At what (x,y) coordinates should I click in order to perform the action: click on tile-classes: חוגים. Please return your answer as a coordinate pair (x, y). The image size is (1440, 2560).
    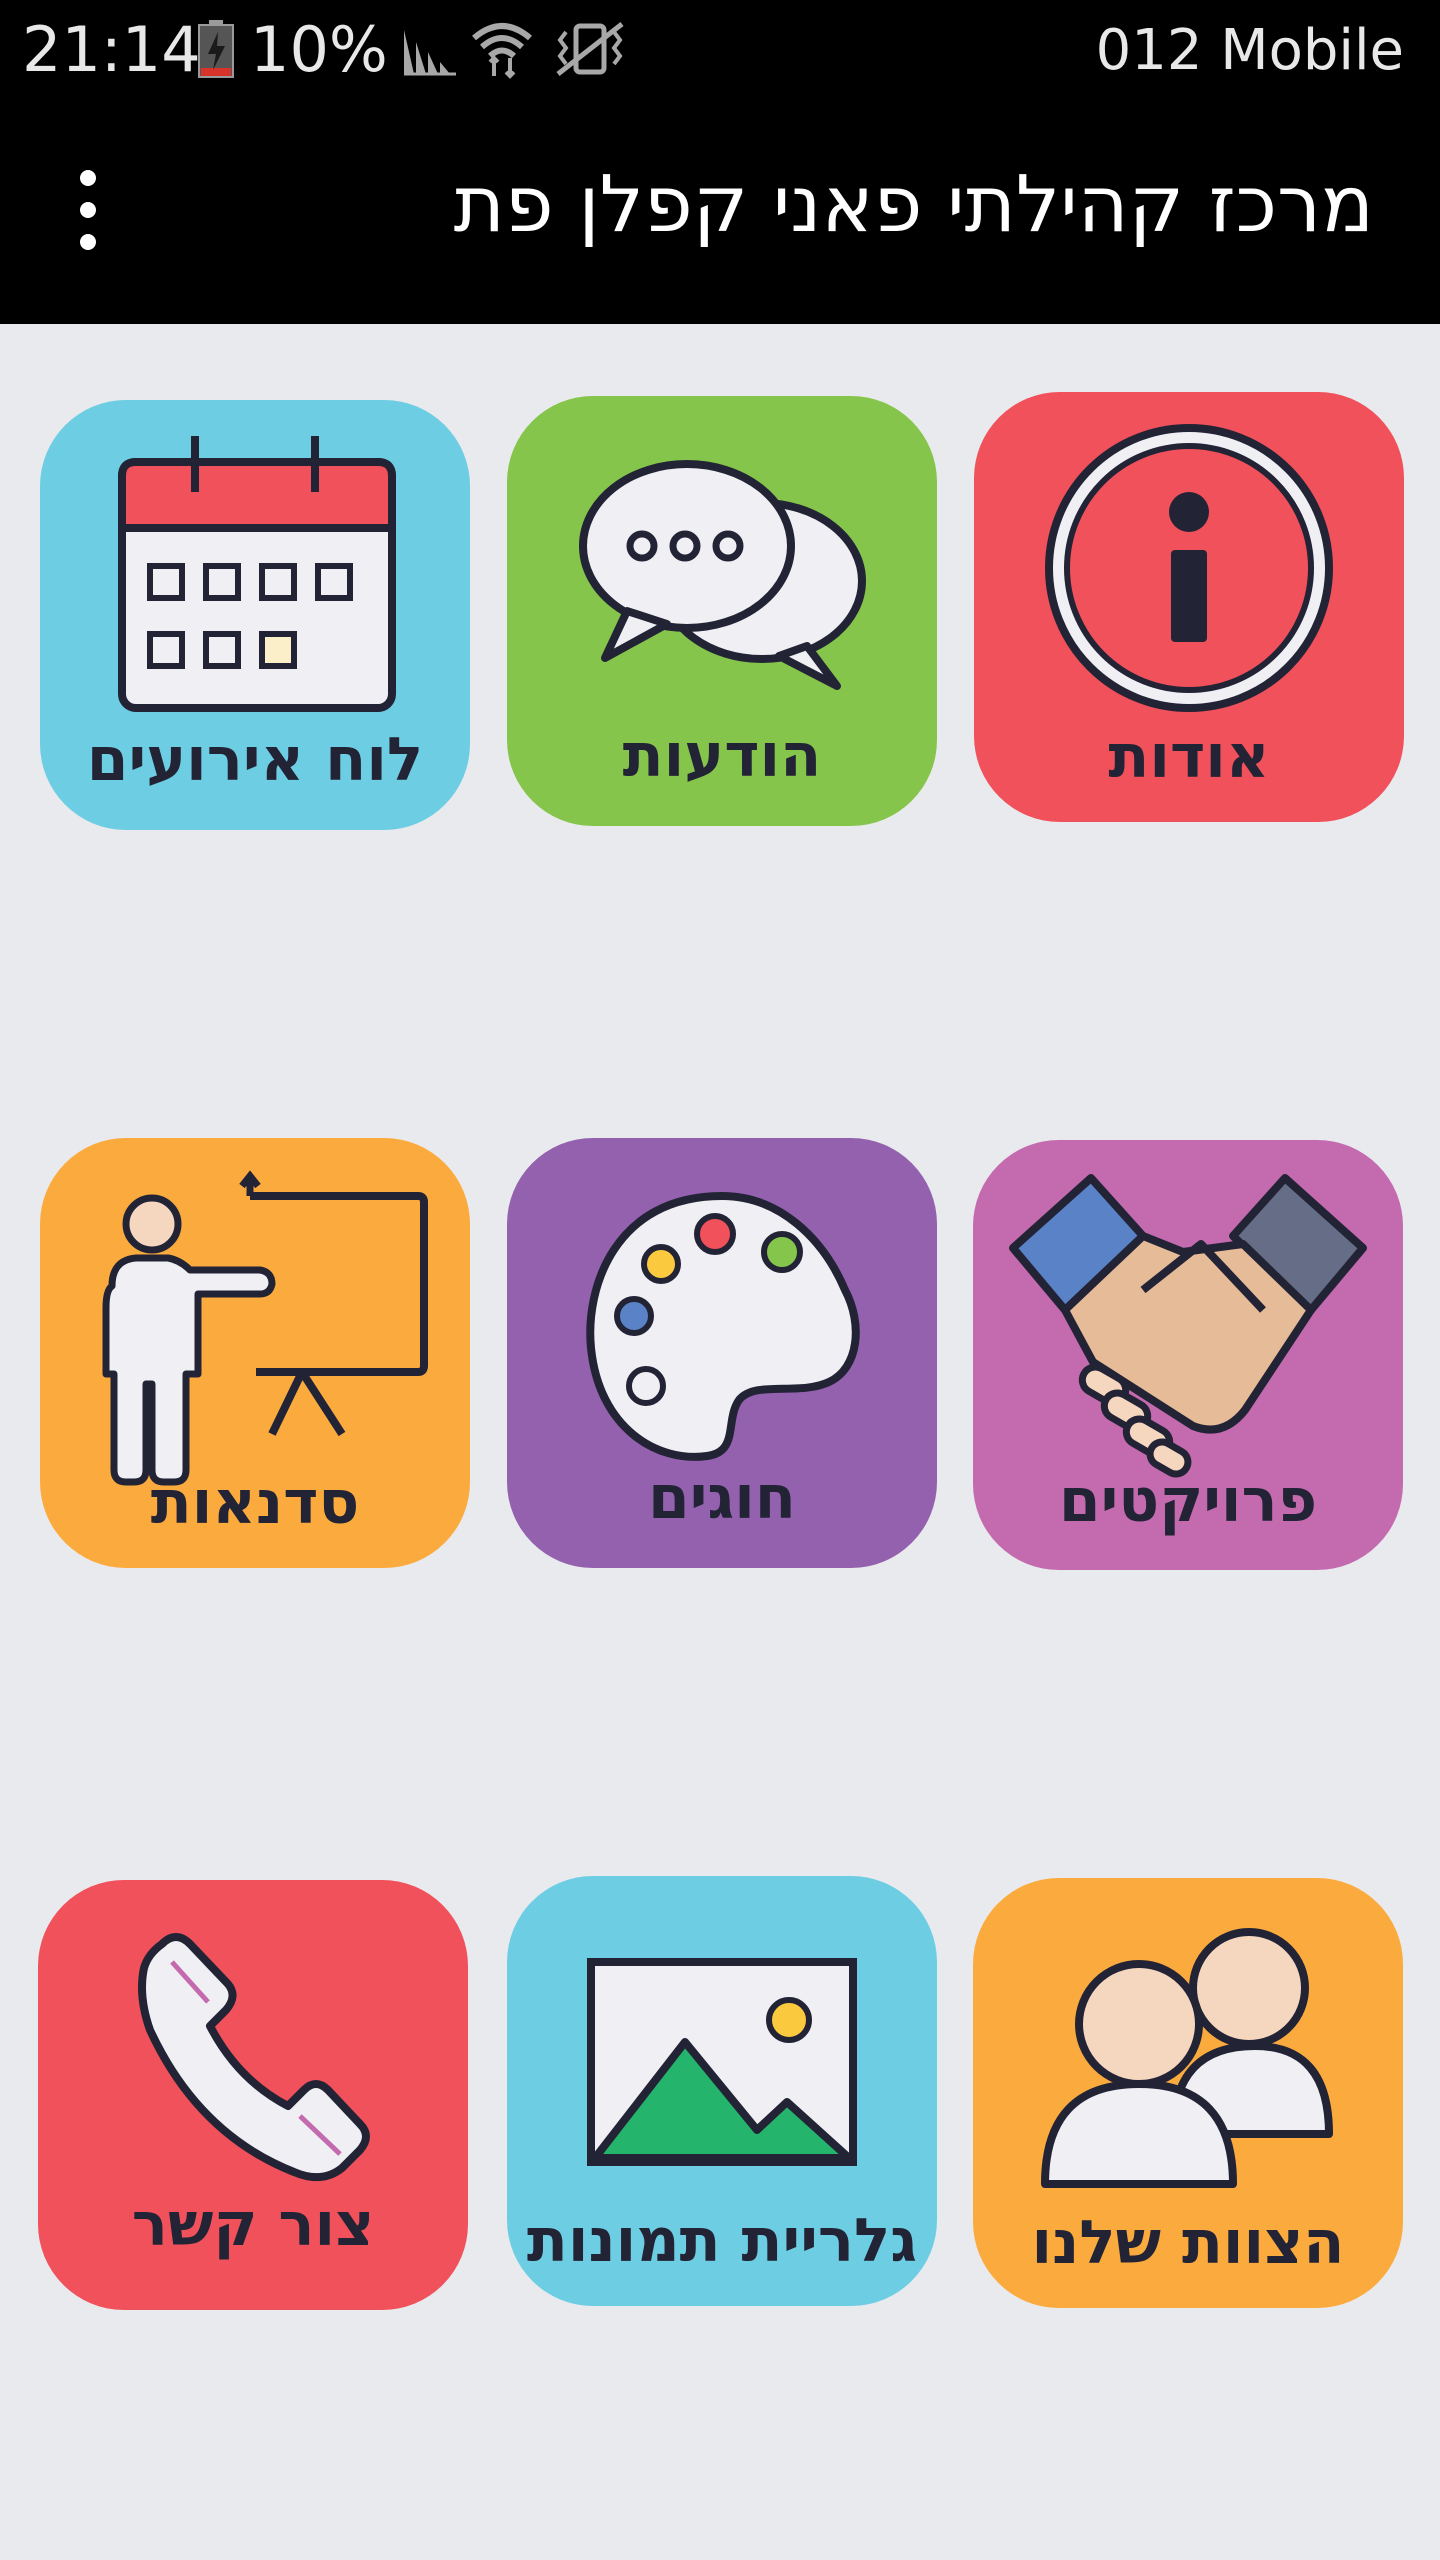
    Looking at the image, I should click on (722, 1353).